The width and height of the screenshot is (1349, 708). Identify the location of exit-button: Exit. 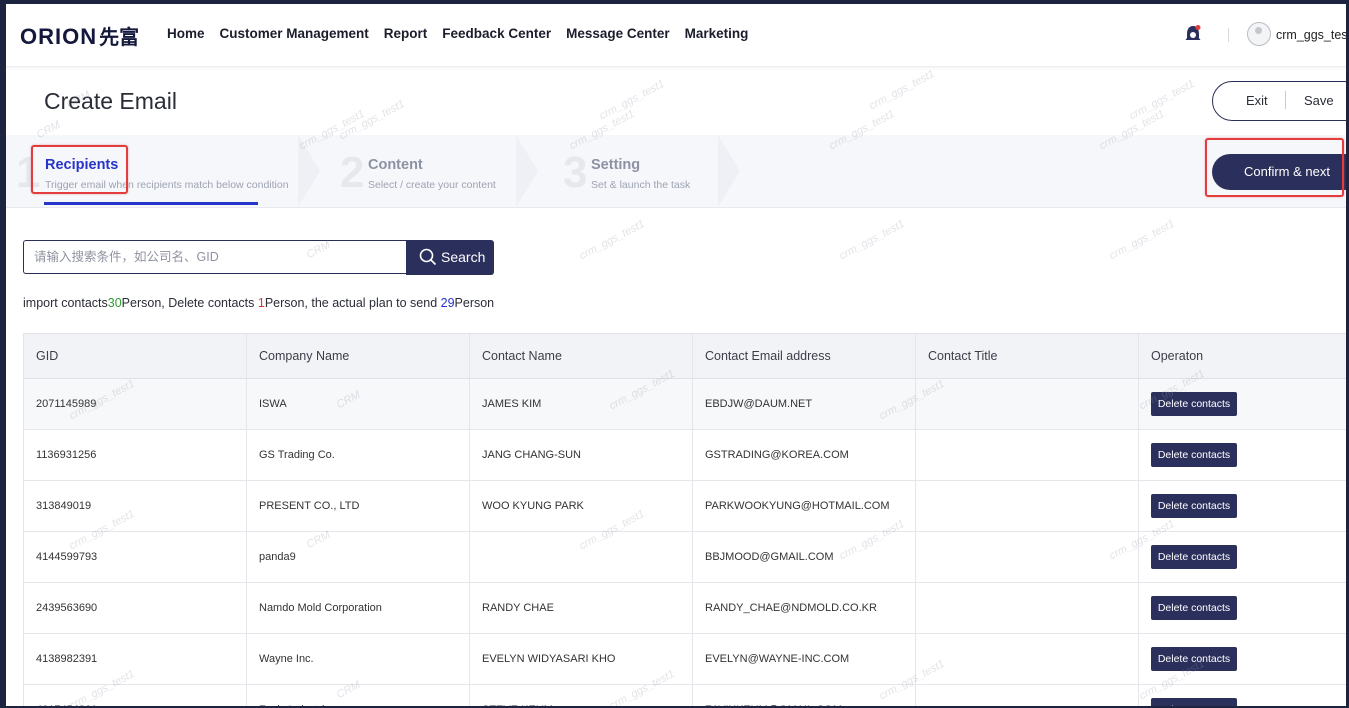
(1257, 100).